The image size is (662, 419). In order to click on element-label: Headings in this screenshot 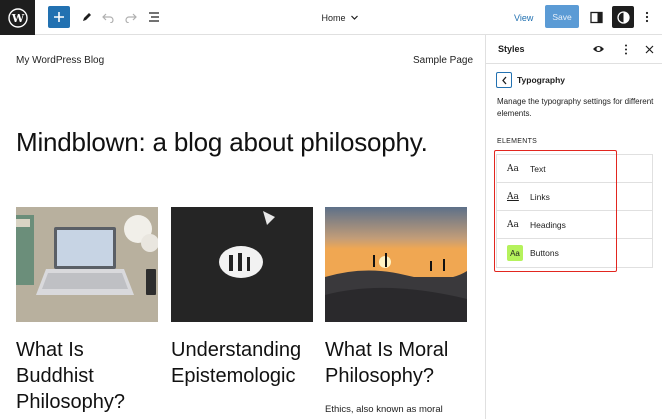, I will do `click(548, 224)`.